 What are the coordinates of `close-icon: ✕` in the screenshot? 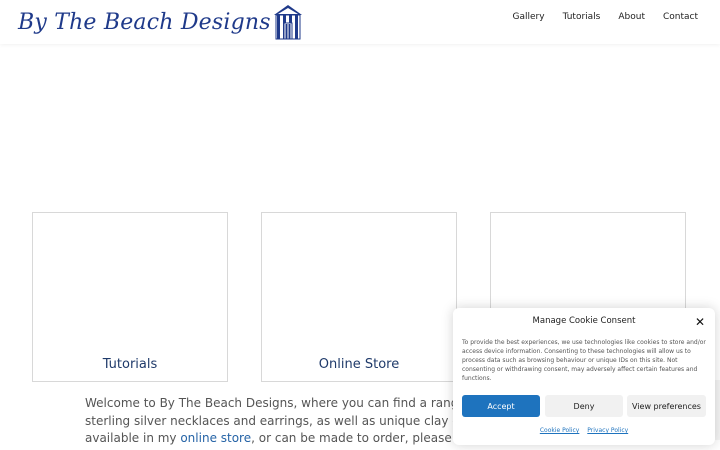 It's located at (700, 322).